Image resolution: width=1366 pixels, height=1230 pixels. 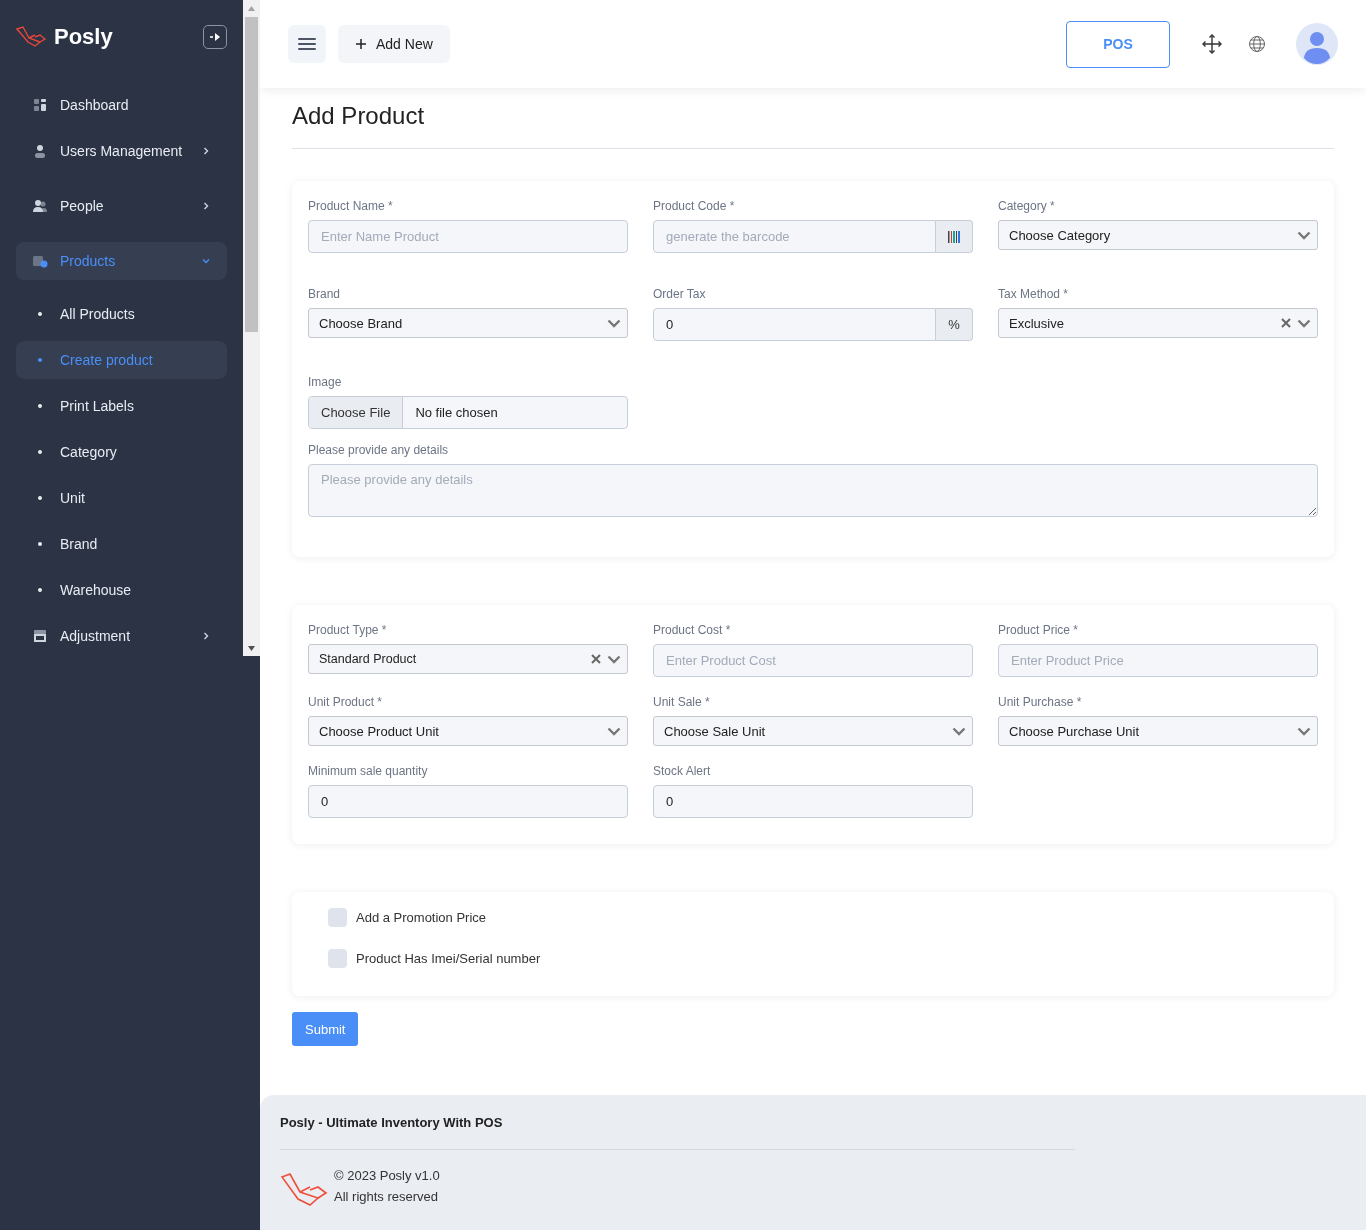 I want to click on field-label: Order Tax, so click(x=680, y=294).